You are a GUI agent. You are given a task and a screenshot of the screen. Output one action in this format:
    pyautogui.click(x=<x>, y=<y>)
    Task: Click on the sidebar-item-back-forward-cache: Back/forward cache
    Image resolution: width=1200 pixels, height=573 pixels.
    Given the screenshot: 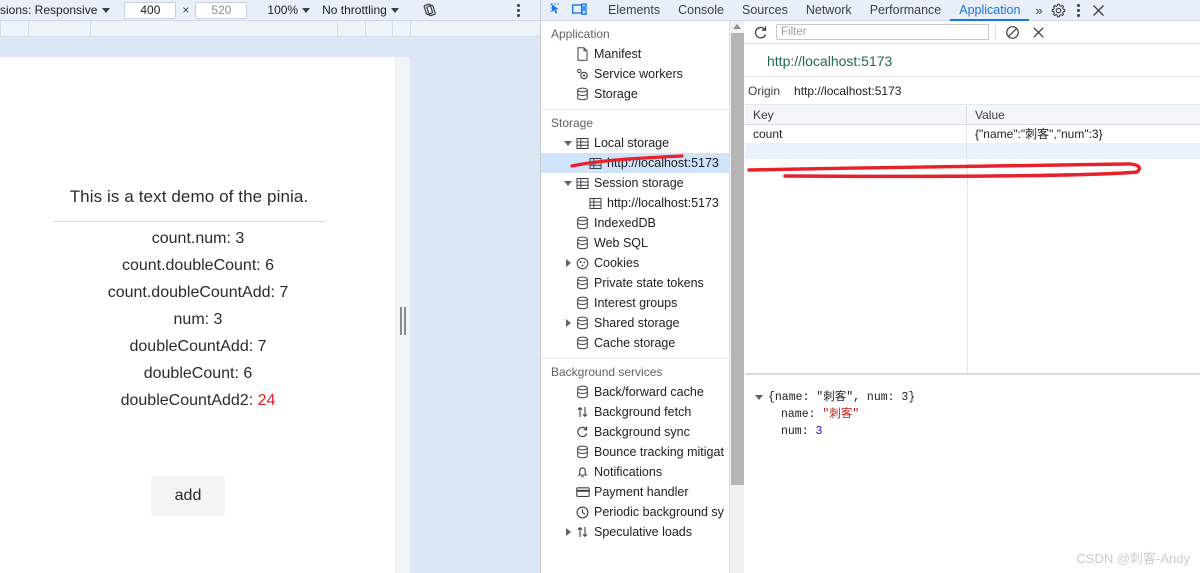 What is the action you would take?
    pyautogui.click(x=642, y=392)
    